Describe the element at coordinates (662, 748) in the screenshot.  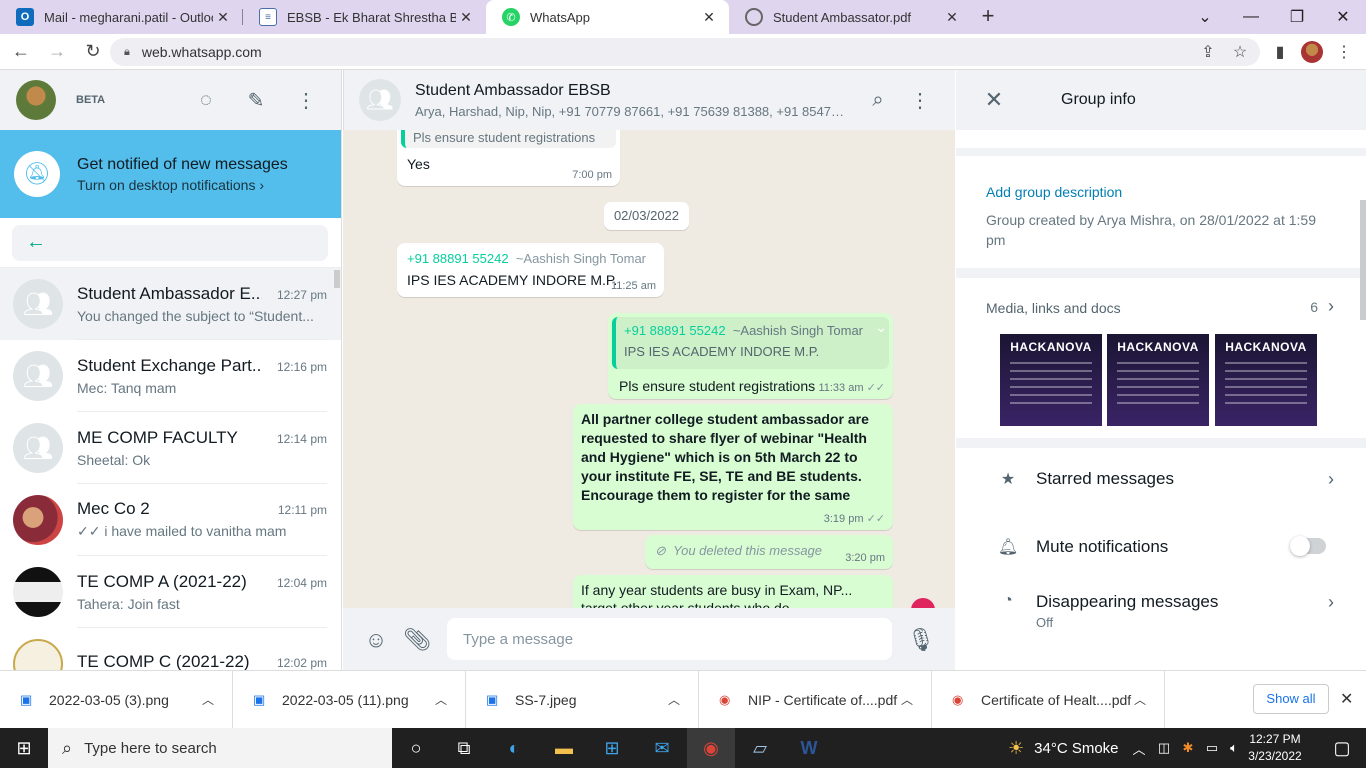
I see `mail-icon: ✉` at that location.